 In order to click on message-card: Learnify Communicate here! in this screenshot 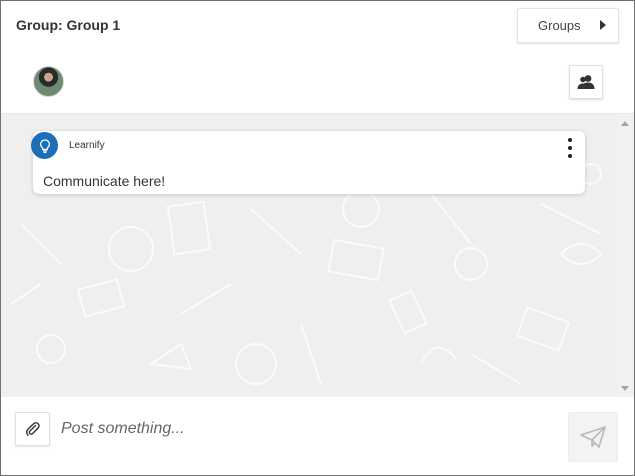, I will do `click(308, 162)`.